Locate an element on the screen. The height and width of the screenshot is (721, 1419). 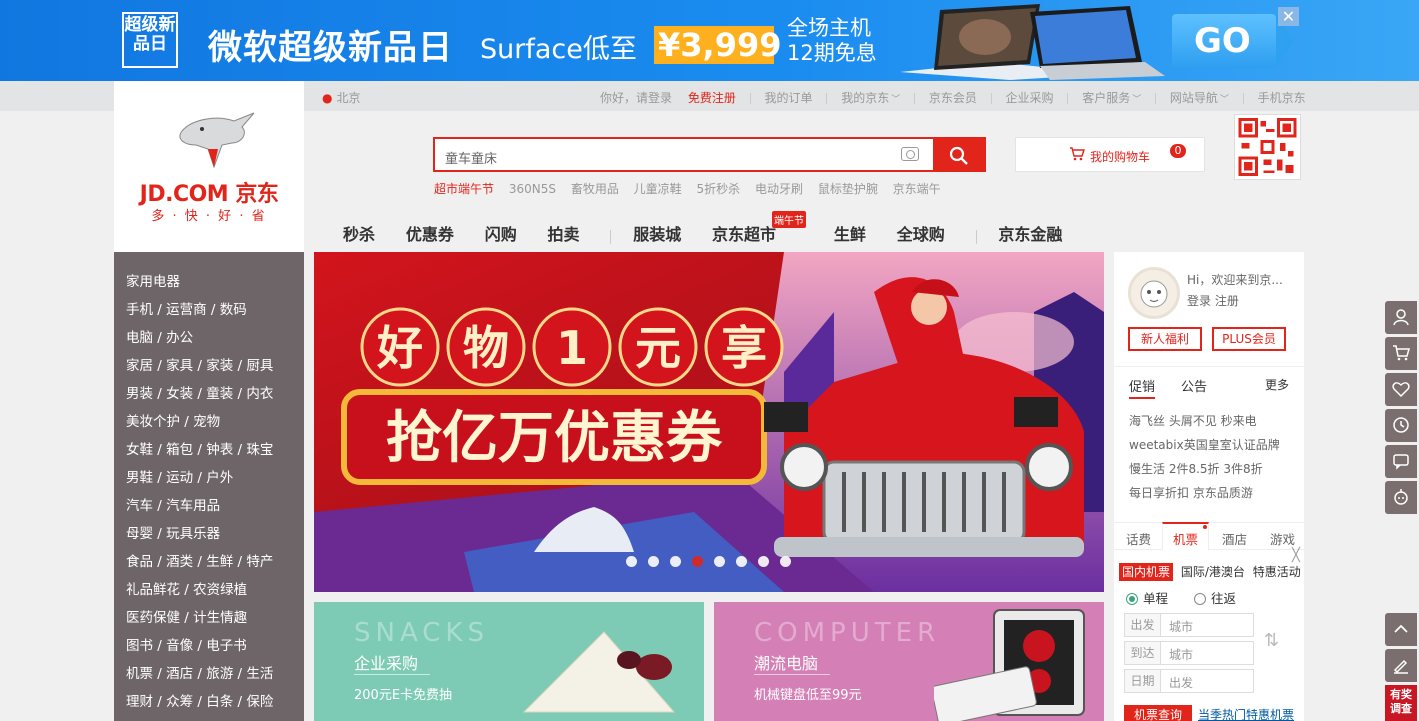
news-item: 海飞丝 头屑不见 秒来电 is located at coordinates (1204, 424).